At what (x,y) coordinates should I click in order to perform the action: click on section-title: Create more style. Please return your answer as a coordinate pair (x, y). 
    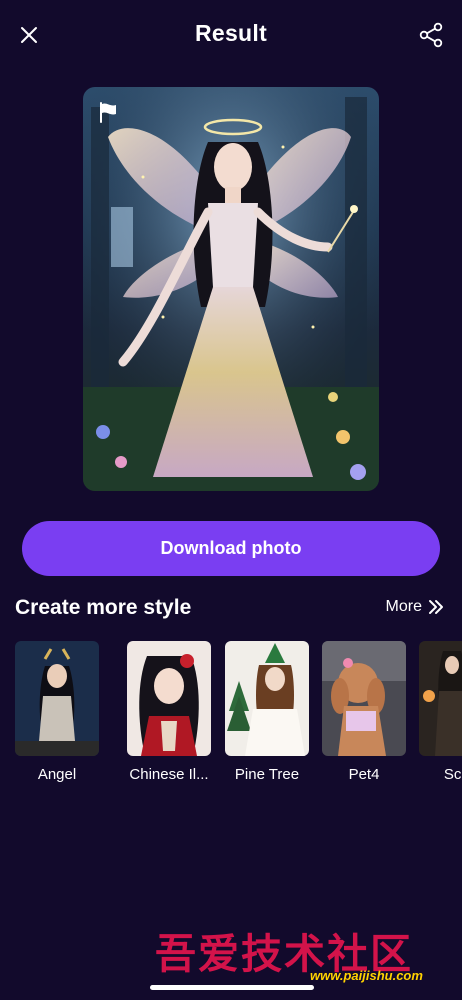
    Looking at the image, I should click on (103, 607).